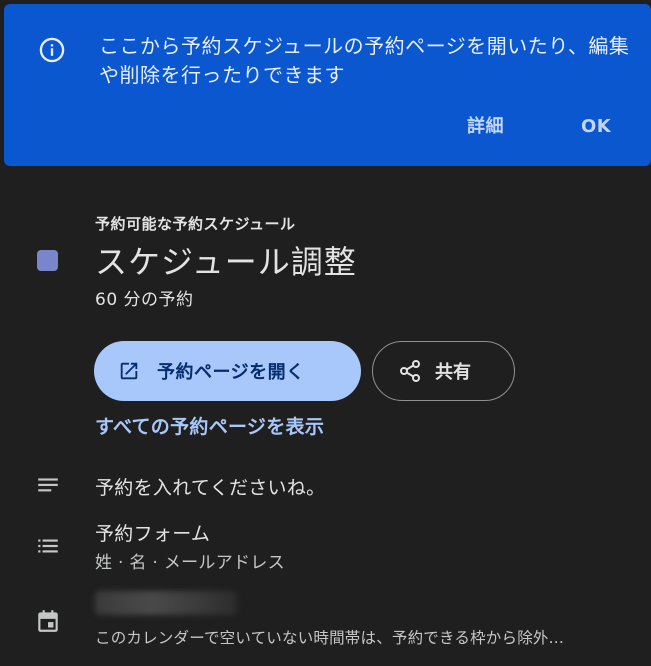  I want to click on banner-message: ここから予約スケジュールの予約ページを開いたり、編集や削除を行ったりできます, so click(364, 60).